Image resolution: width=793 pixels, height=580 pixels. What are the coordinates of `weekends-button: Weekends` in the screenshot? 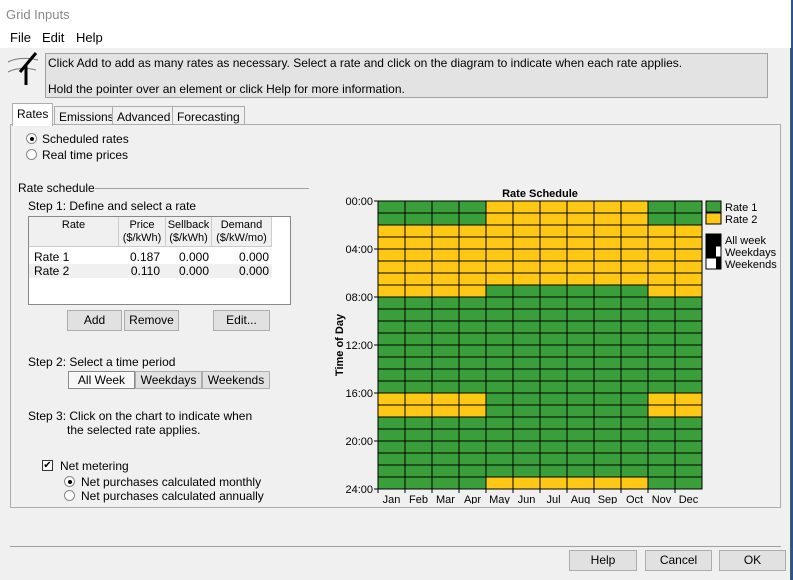 It's located at (236, 380).